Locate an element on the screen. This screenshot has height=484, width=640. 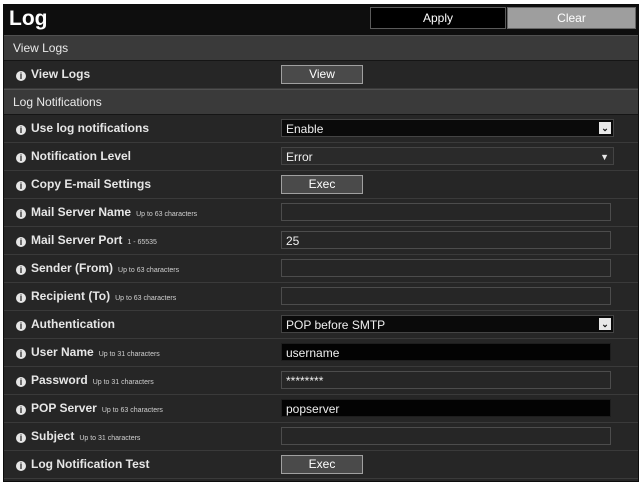
copy-email-exec-button: Exec is located at coordinates (322, 184).